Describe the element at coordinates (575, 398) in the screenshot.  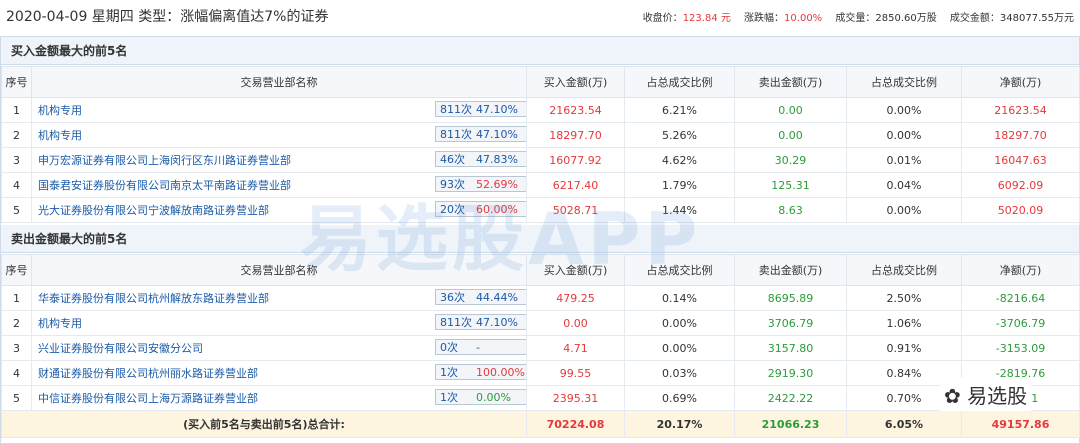
I see `buy-amount: 2395.31` at that location.